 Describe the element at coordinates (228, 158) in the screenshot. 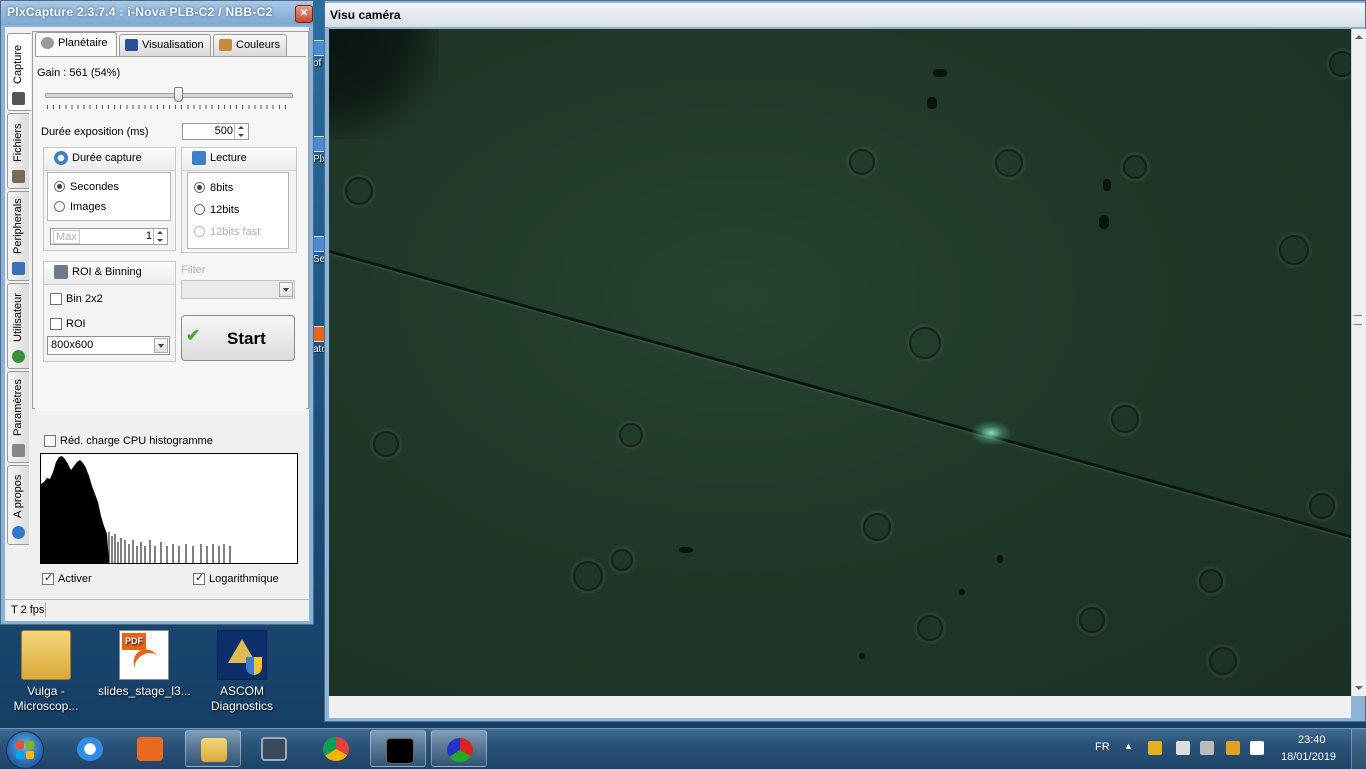

I see `group-title: Lecture` at that location.